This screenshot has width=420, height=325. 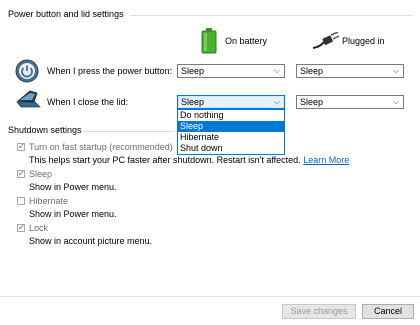 What do you see at coordinates (101, 147) in the screenshot?
I see `fast-startup-label: Turn on fast startup (recommended)` at bounding box center [101, 147].